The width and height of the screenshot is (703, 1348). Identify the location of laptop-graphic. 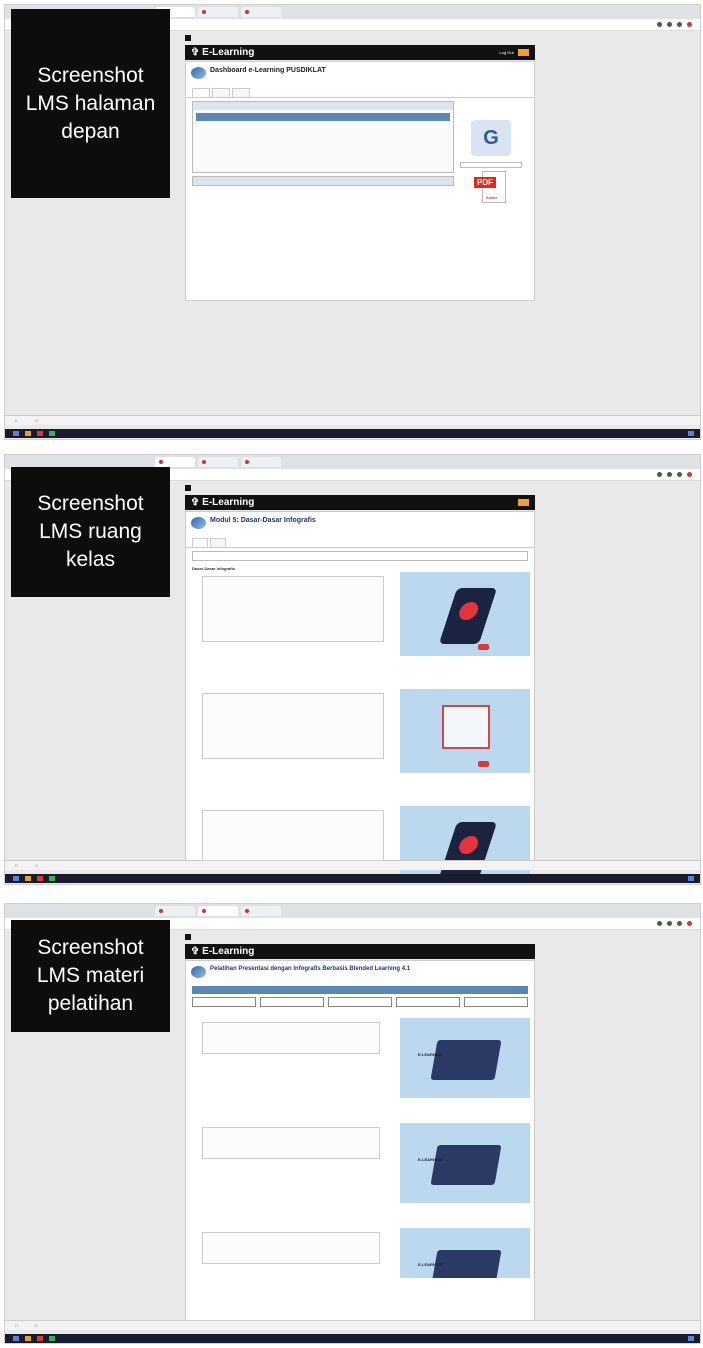
(466, 1165).